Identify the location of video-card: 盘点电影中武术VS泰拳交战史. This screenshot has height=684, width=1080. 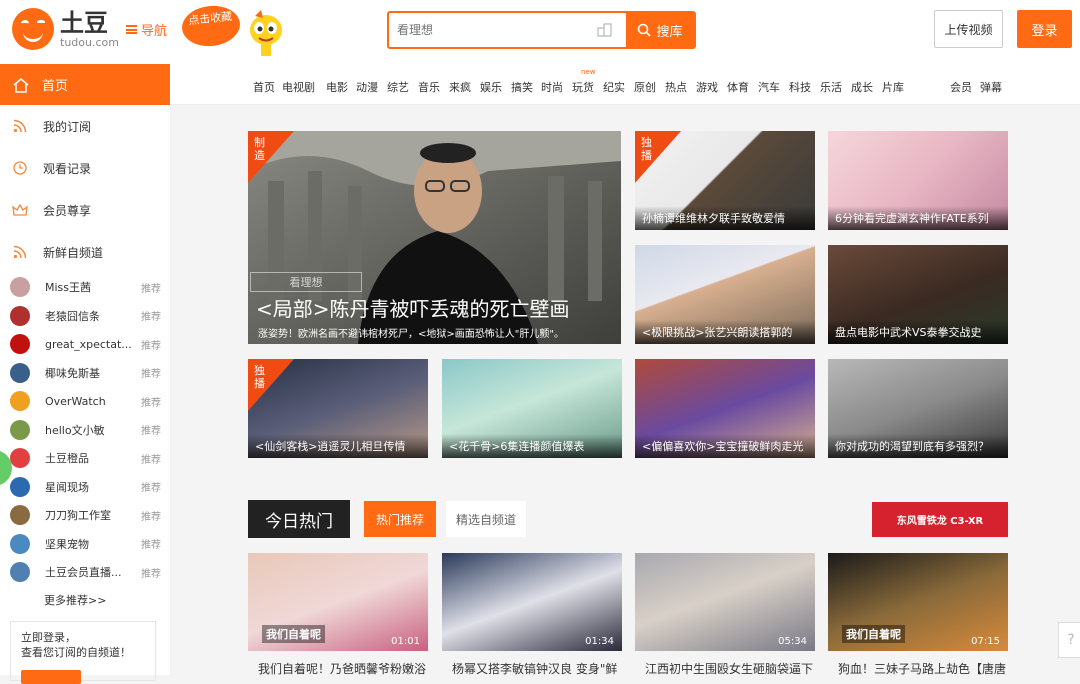
(918, 294).